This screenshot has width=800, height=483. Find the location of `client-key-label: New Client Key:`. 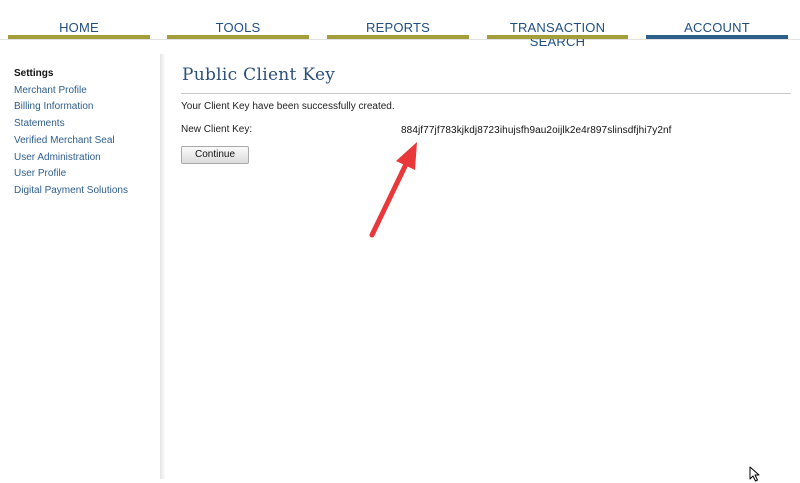

client-key-label: New Client Key: is located at coordinates (217, 129).